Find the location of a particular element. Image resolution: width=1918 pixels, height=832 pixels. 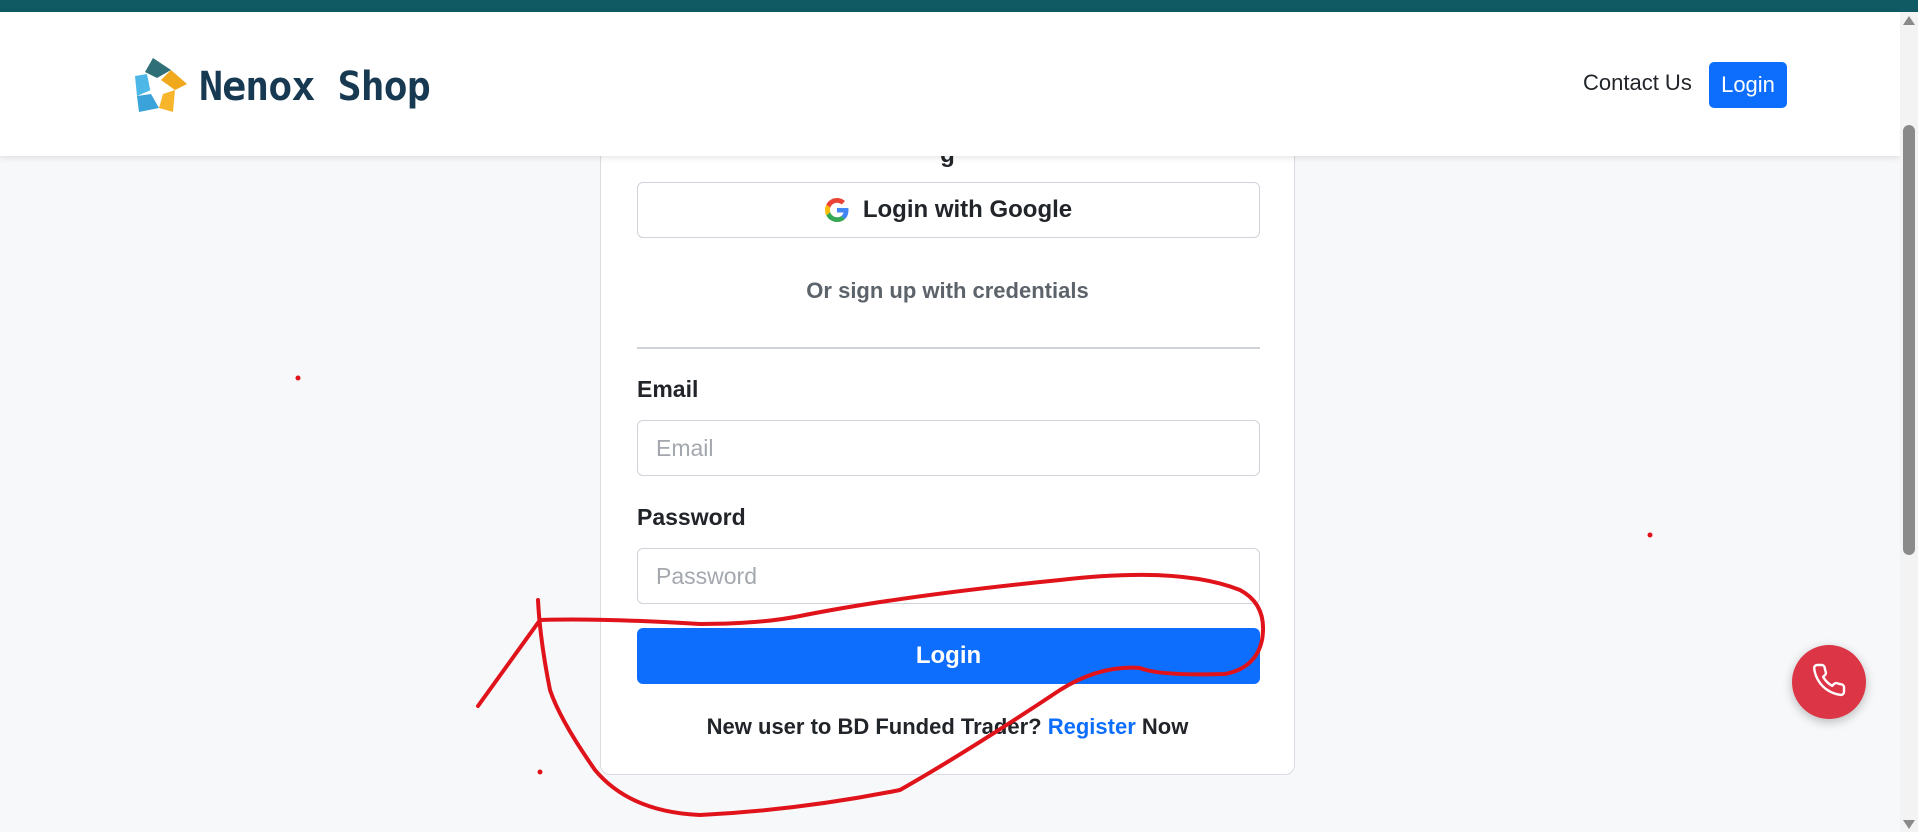

phone-icon is located at coordinates (1829, 682).